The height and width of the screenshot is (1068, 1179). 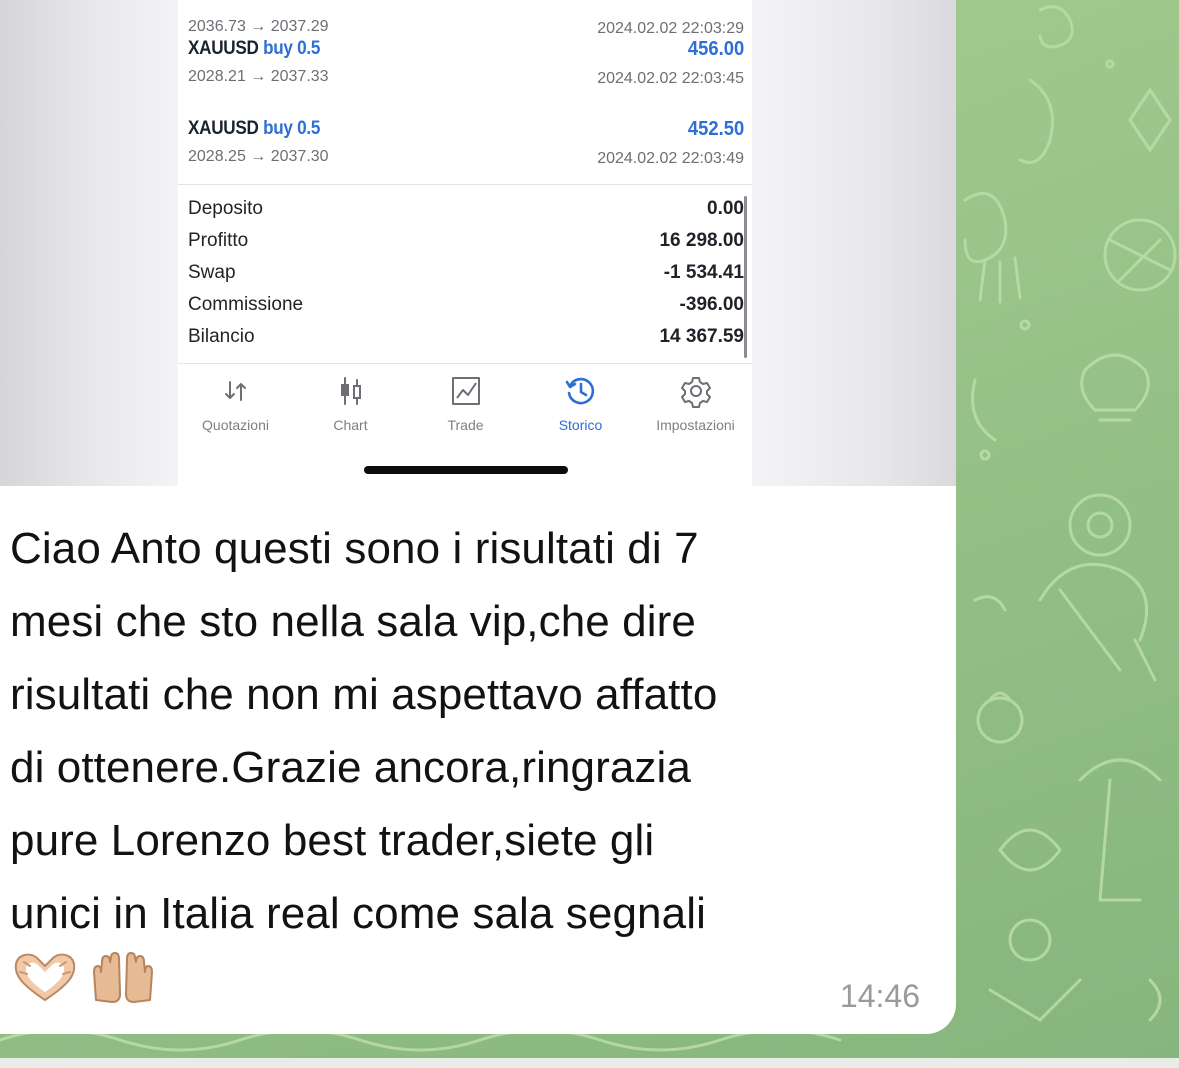 I want to click on summary-value: -1 534.41, so click(x=703, y=272).